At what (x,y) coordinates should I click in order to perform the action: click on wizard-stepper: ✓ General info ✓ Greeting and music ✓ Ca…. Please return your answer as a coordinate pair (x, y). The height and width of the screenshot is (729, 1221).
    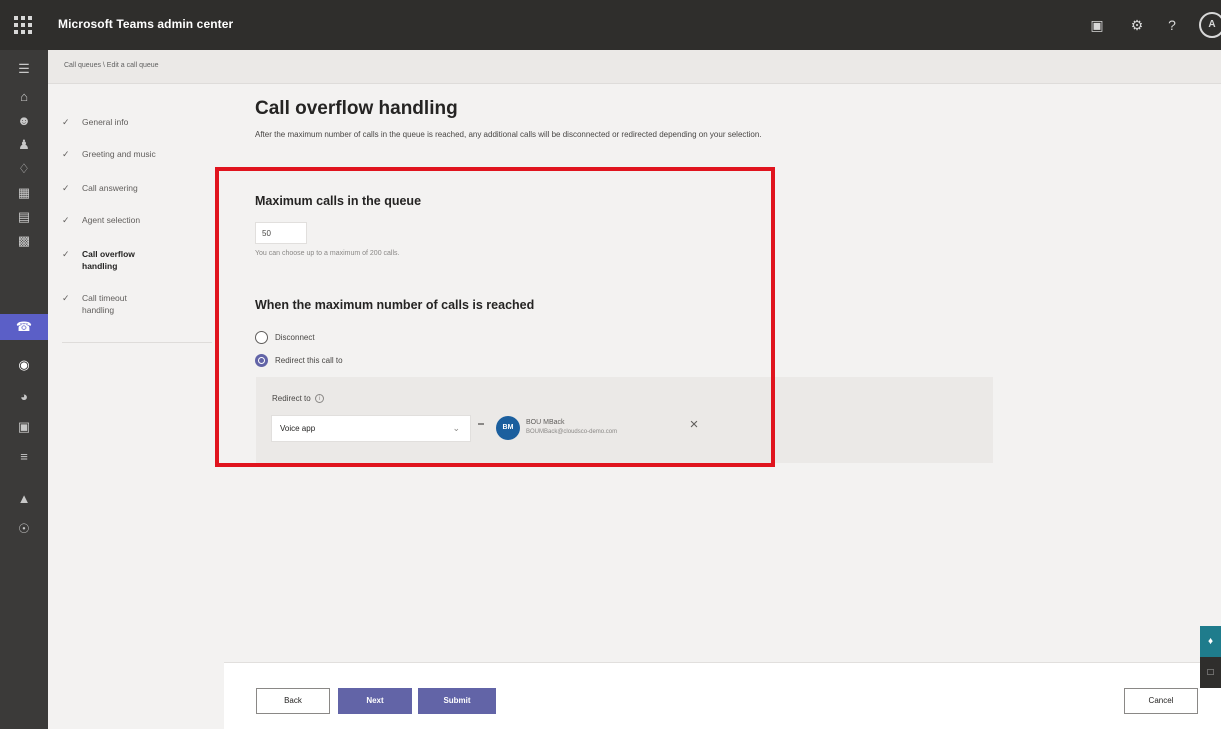
    Looking at the image, I should click on (136, 406).